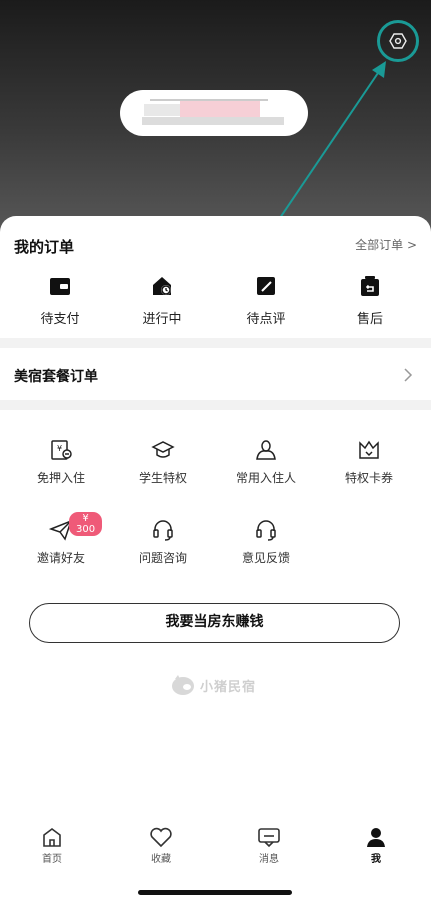  Describe the element at coordinates (61, 462) in the screenshot. I see `service-deposit-free: ¥ 免押入住` at that location.